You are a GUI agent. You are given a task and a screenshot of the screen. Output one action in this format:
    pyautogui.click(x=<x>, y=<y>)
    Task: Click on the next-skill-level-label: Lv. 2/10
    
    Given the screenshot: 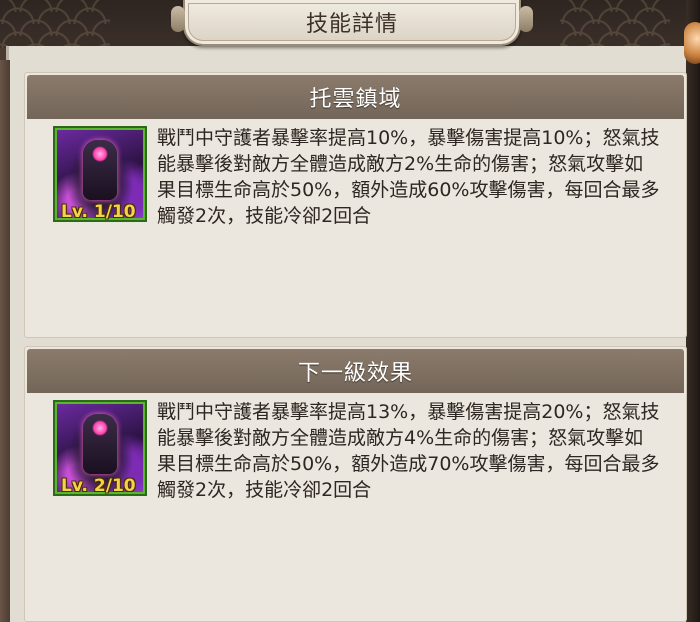 What is the action you would take?
    pyautogui.click(x=98, y=486)
    